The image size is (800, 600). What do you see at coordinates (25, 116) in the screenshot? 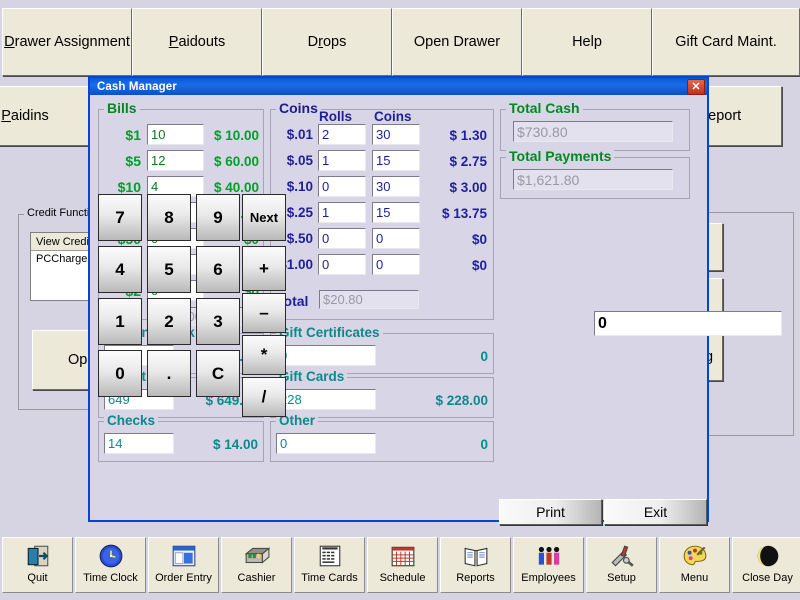
I see `paidins-label: Paidins` at bounding box center [25, 116].